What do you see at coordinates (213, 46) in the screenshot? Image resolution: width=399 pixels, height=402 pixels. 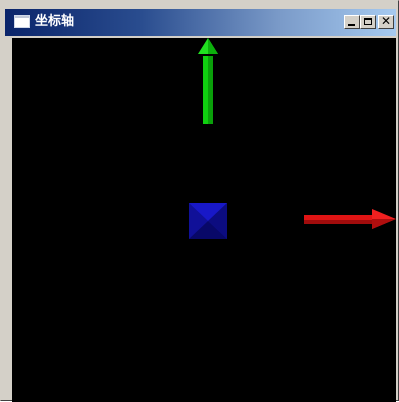 I see `y-axis-arrowhead-shade` at bounding box center [213, 46].